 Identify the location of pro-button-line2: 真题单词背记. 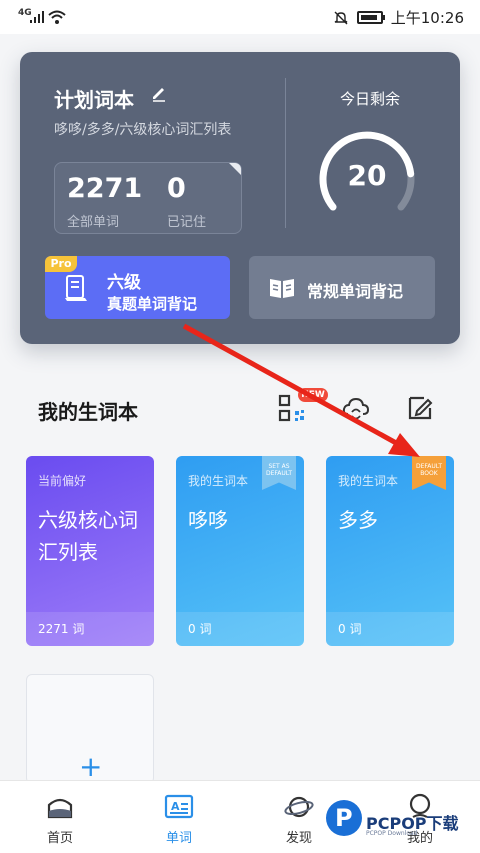
(152, 304).